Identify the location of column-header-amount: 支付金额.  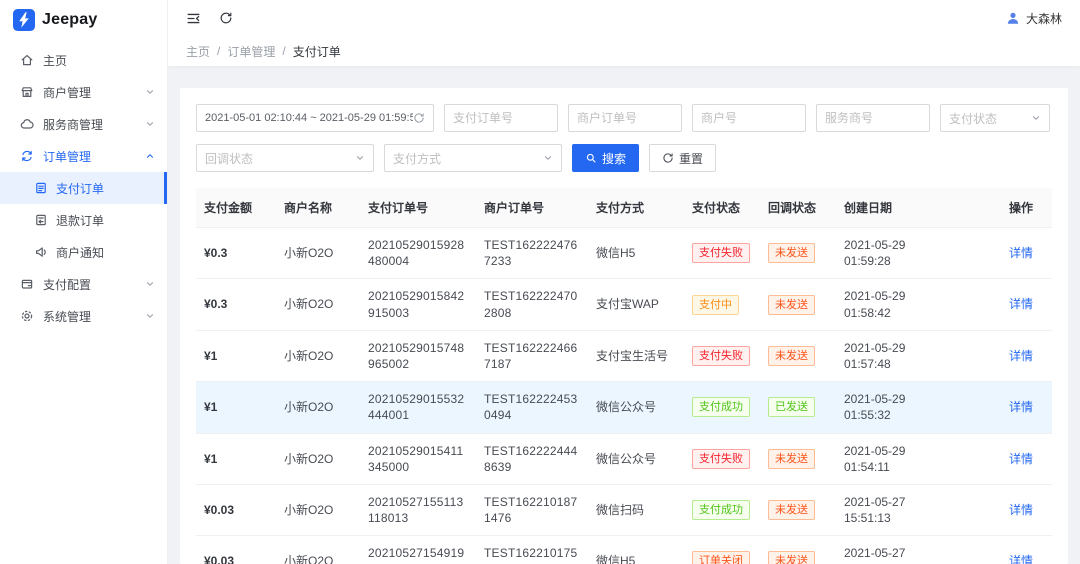
(236, 208).